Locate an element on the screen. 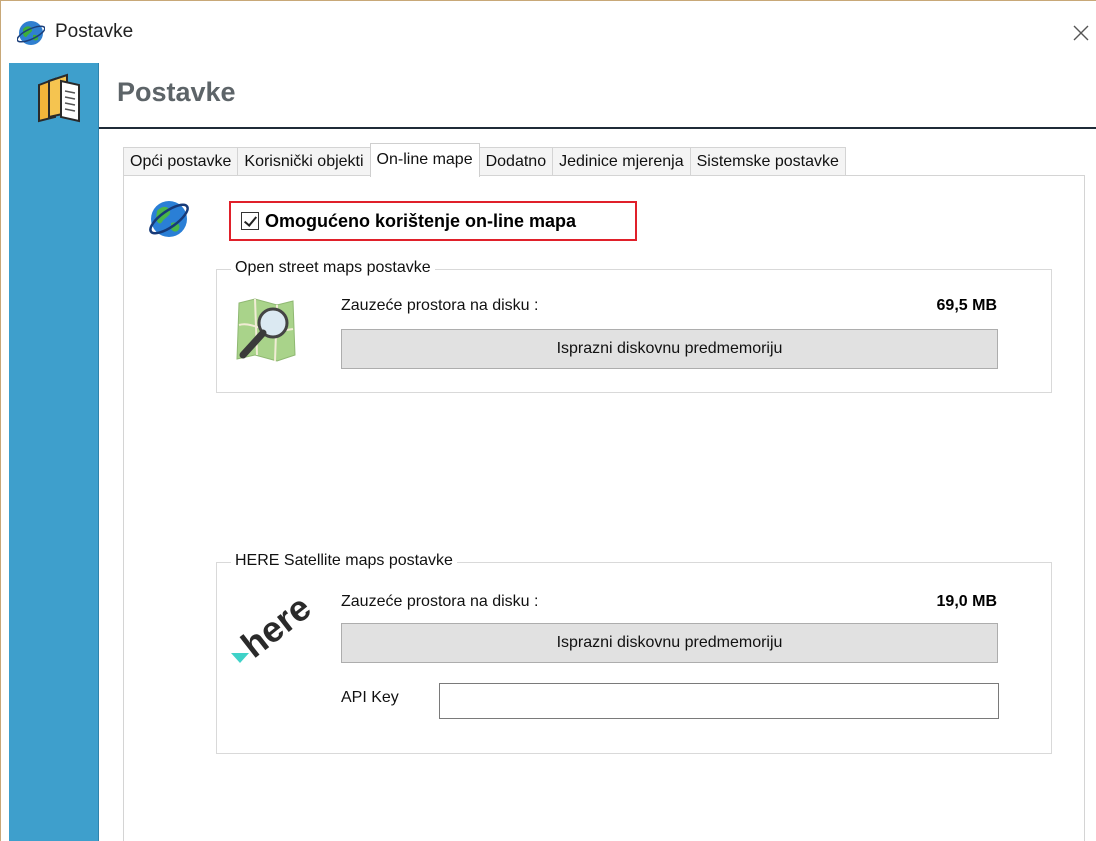 This screenshot has width=1096, height=841. checkbox-checked is located at coordinates (250, 221).